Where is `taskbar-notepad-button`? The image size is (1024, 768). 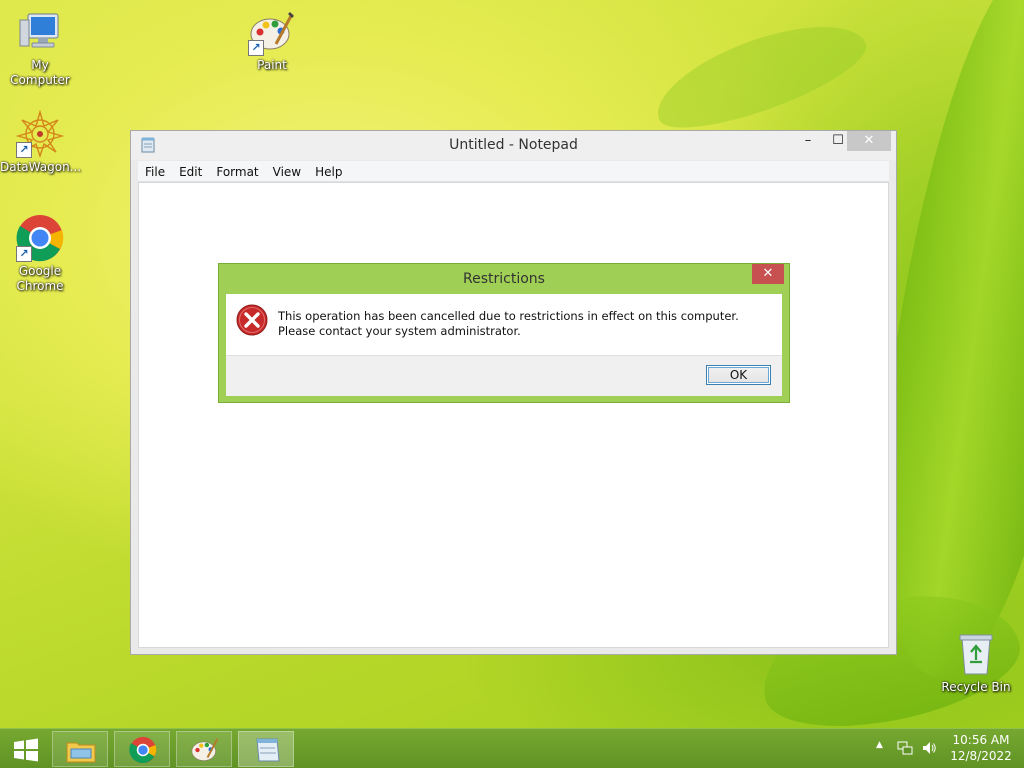 taskbar-notepad-button is located at coordinates (266, 749).